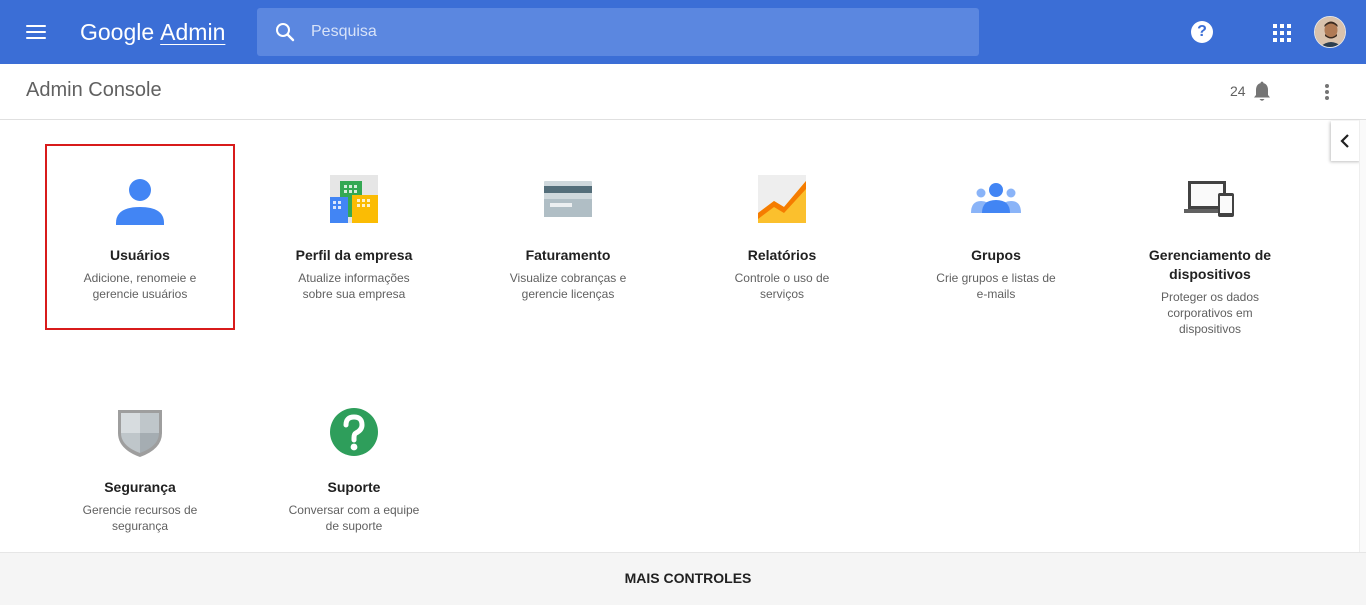 Image resolution: width=1366 pixels, height=605 pixels. I want to click on tile-description: Adicione, renomeie e gerencie usuários, so click(140, 286).